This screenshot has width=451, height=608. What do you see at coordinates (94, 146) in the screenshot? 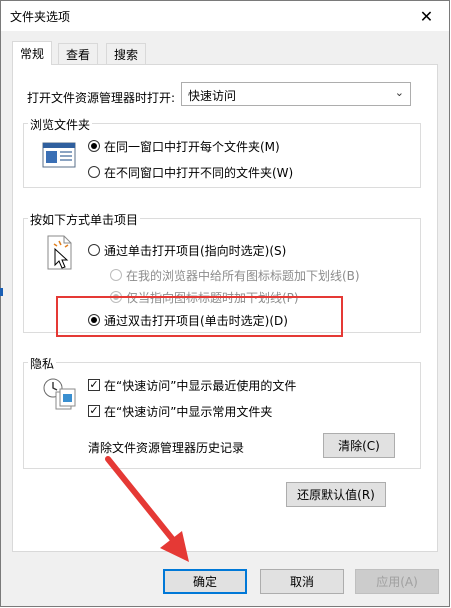
I see `same-window-radio` at bounding box center [94, 146].